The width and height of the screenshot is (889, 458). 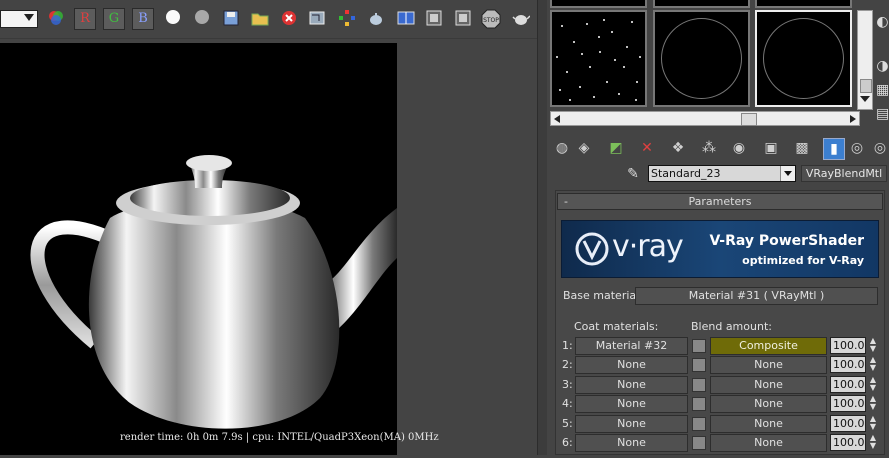 I want to click on clear-icon, so click(x=289, y=19).